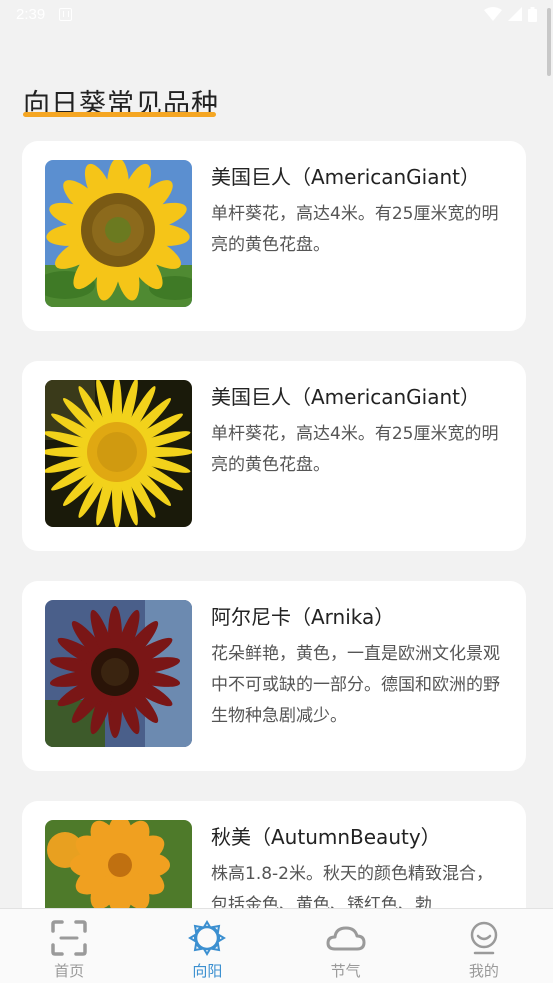 The image size is (553, 983). I want to click on nav-item-solar-terms: 节气, so click(346, 946).